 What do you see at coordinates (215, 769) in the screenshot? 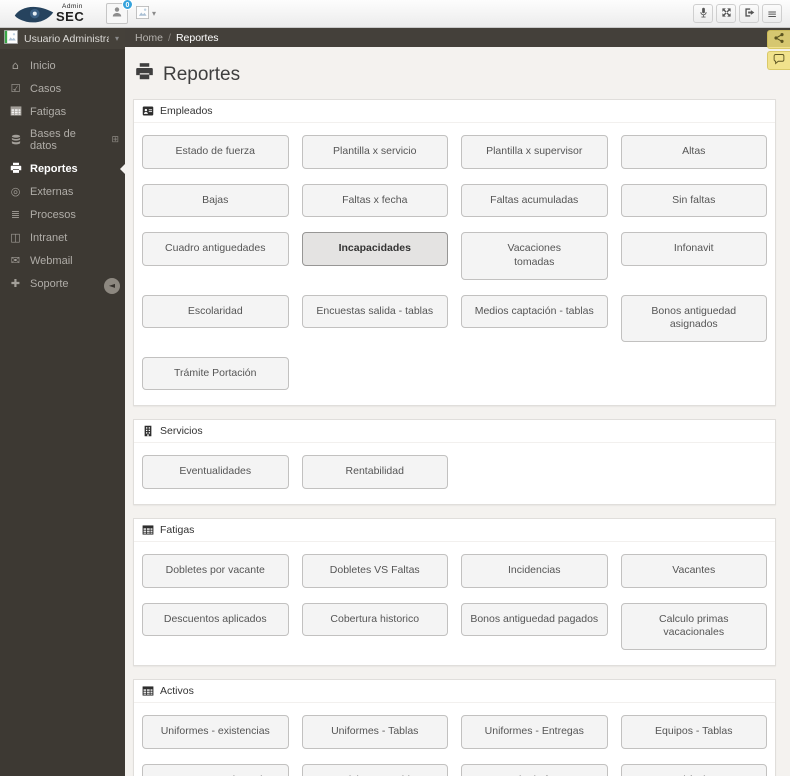
I see `report-button-armamento-existencias: Armamento - Existencias` at bounding box center [215, 769].